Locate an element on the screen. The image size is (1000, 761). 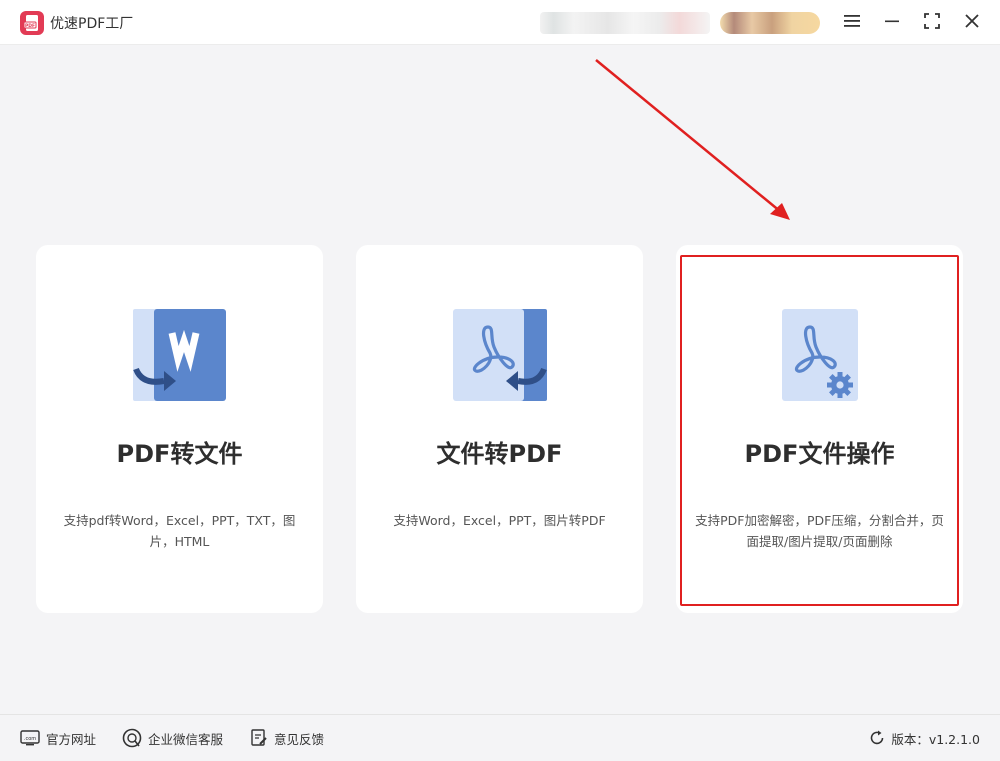
wechat-service-icon is located at coordinates (132, 738).